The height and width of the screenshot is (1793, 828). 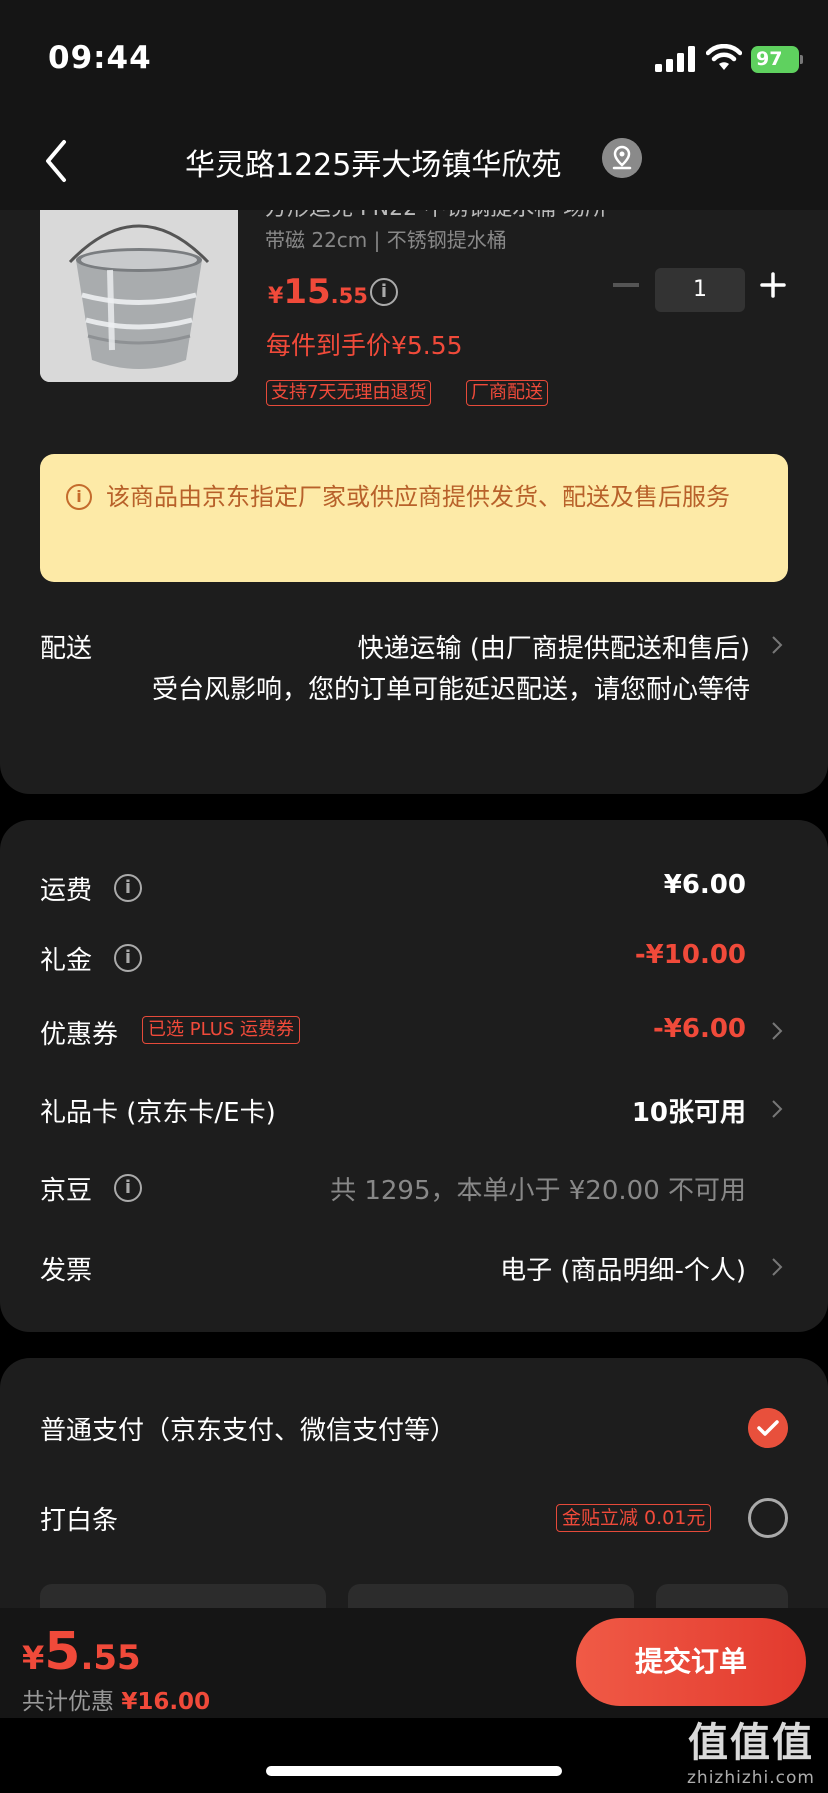 What do you see at coordinates (414, 1109) in the screenshot?
I see `gift-card-row: 礼品卡 (京东卡/E卡) 10张可用` at bounding box center [414, 1109].